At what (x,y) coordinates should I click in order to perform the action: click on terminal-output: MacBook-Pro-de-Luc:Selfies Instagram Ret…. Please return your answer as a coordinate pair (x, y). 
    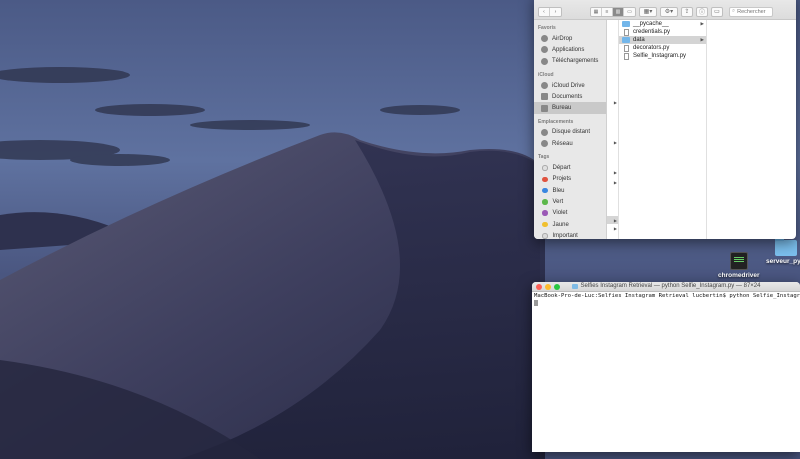
    Looking at the image, I should click on (666, 300).